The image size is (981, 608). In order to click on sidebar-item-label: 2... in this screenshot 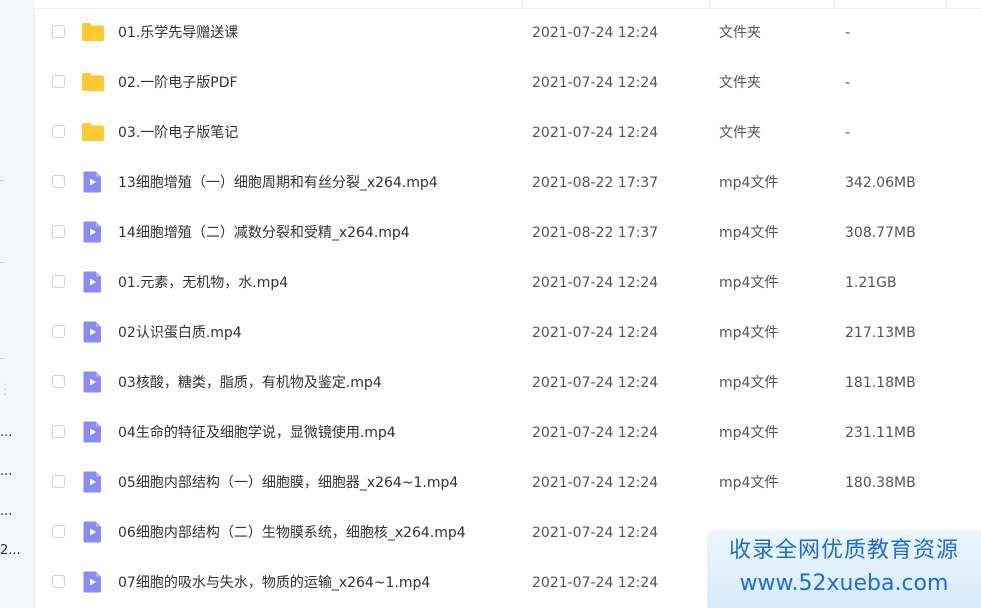, I will do `click(10, 551)`.